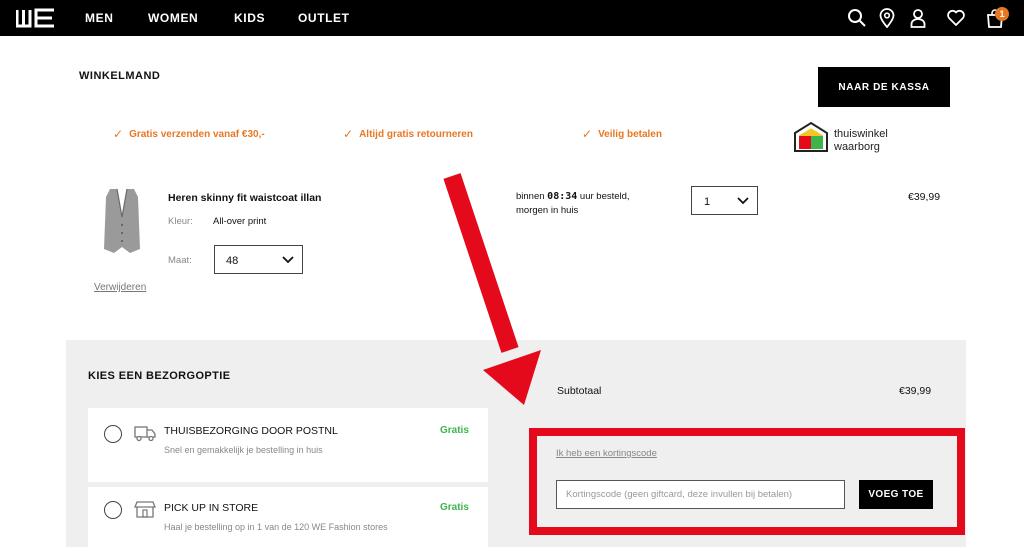 The image size is (1024, 547). Describe the element at coordinates (258, 259) in the screenshot. I see `size-select: 48` at that location.